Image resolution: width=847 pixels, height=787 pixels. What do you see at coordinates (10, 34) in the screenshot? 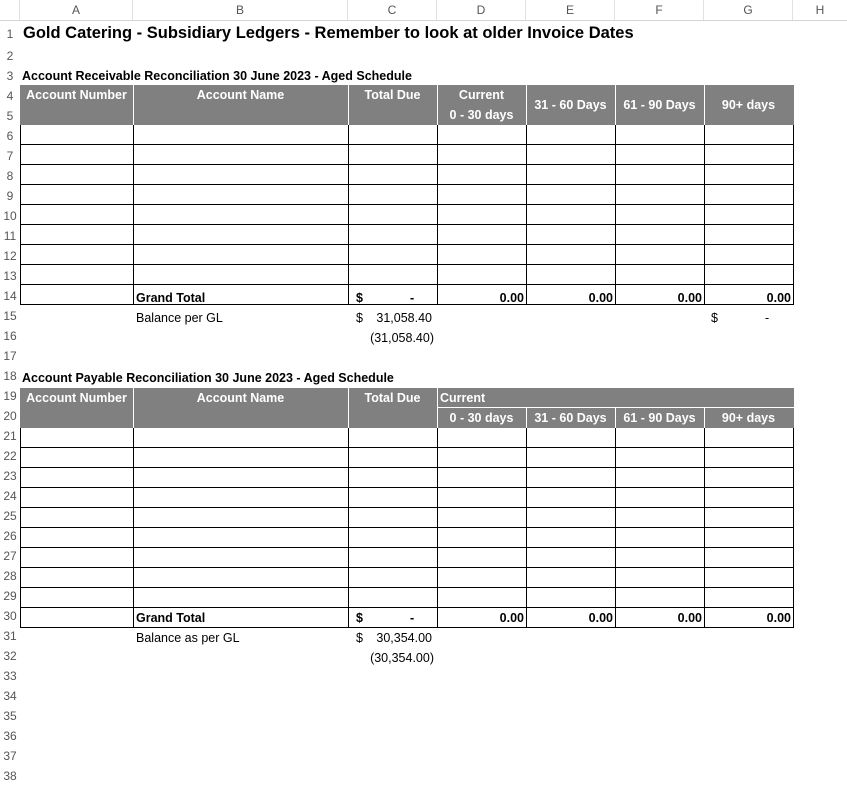
I see `row-header-1: 1` at bounding box center [10, 34].